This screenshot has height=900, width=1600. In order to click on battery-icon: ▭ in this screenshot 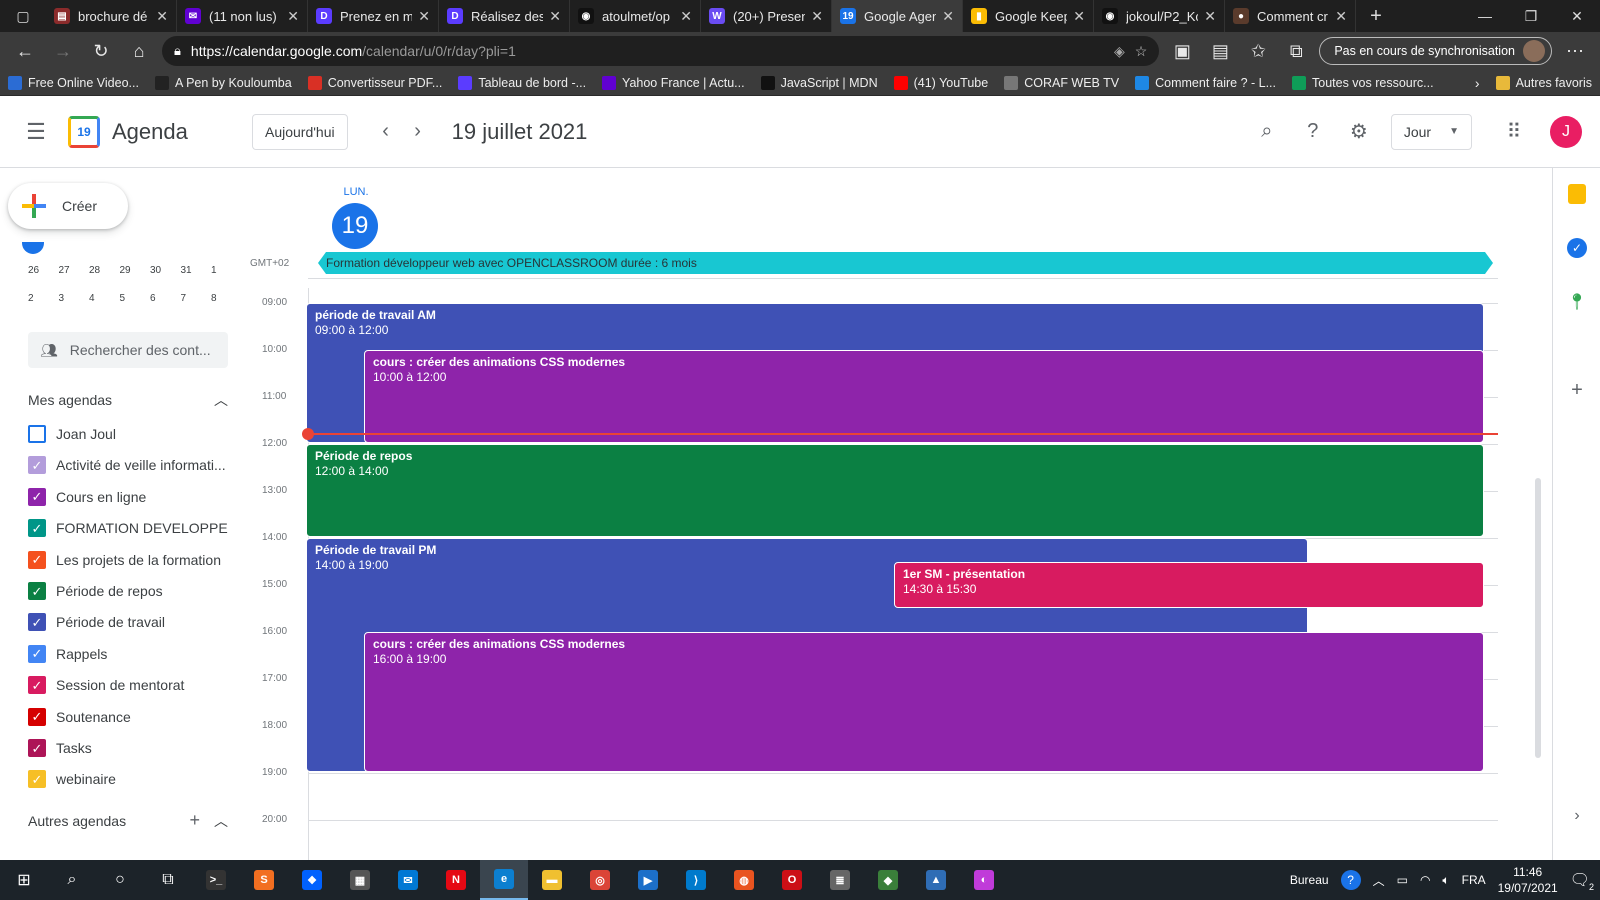, I will do `click(1402, 880)`.